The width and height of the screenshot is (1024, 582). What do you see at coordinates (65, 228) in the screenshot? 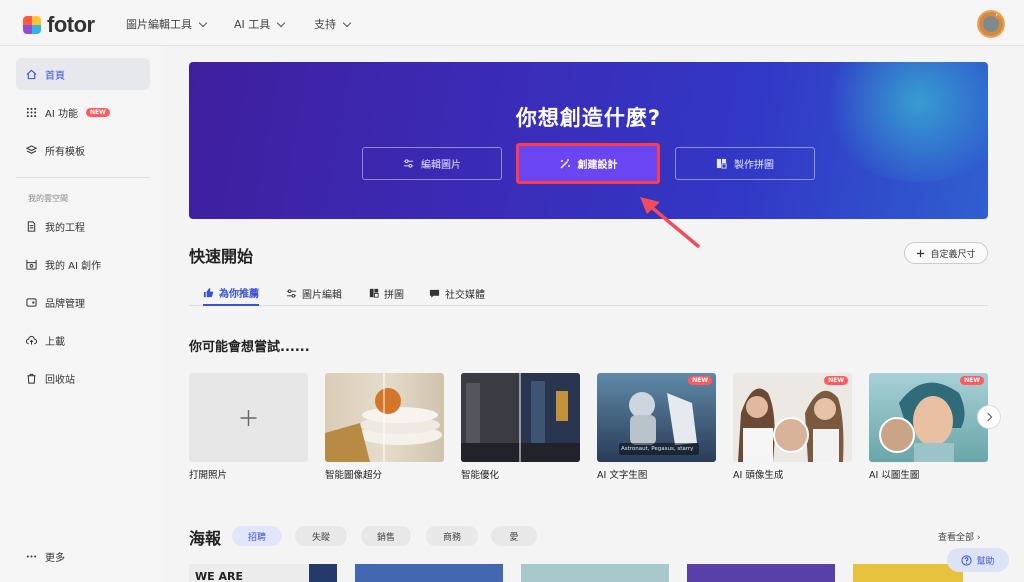
I see `sidebar-item-label: 我的工程` at bounding box center [65, 228].